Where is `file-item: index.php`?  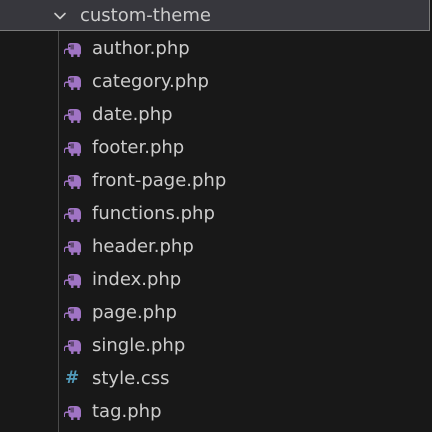
file-item: index.php is located at coordinates (216, 280).